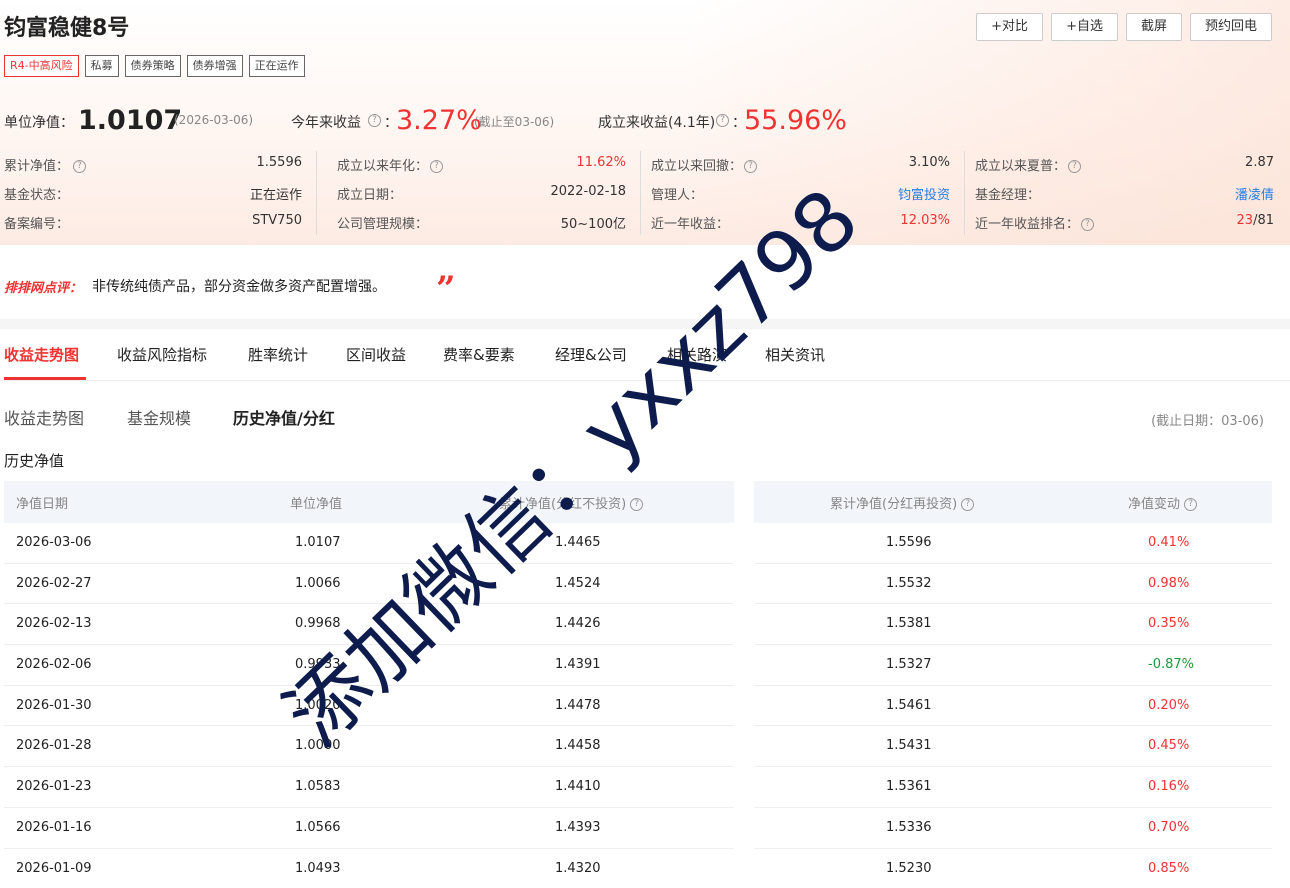 The height and width of the screenshot is (888, 1290). Describe the element at coordinates (54, 542) in the screenshot. I see `cell-date: 2026-03-06` at that location.